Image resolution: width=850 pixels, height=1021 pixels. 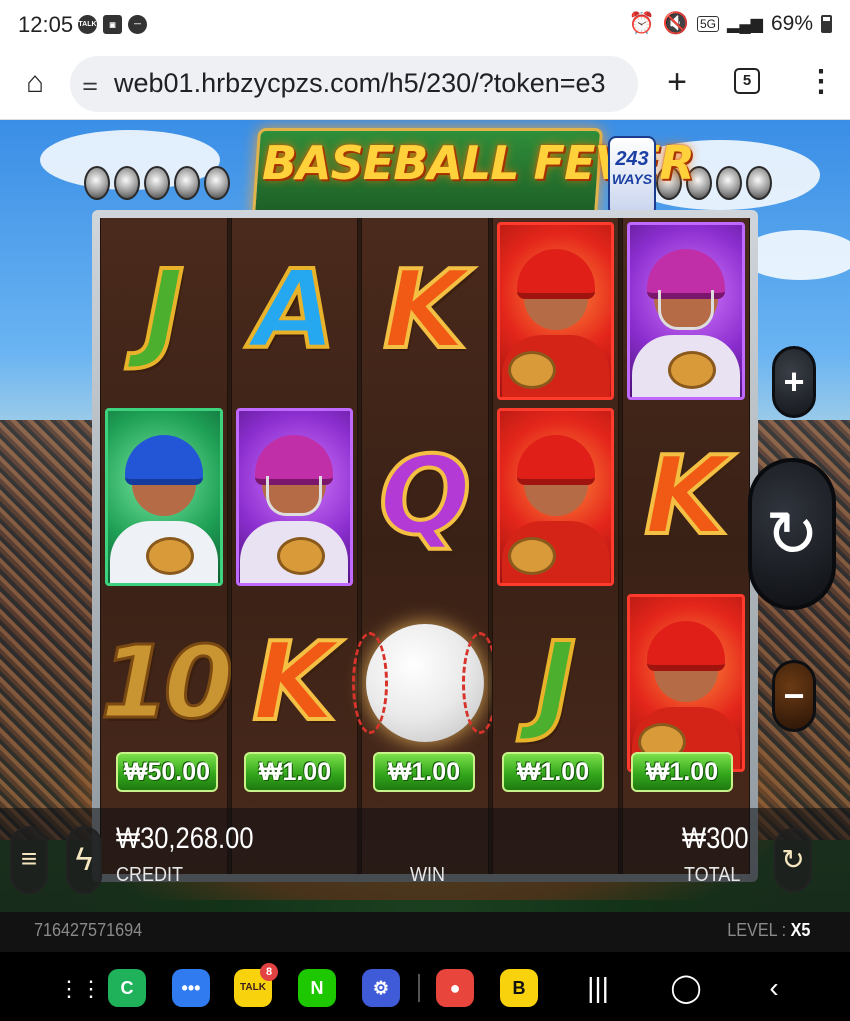 What do you see at coordinates (826, 24) in the screenshot?
I see `battery-icon` at bounding box center [826, 24].